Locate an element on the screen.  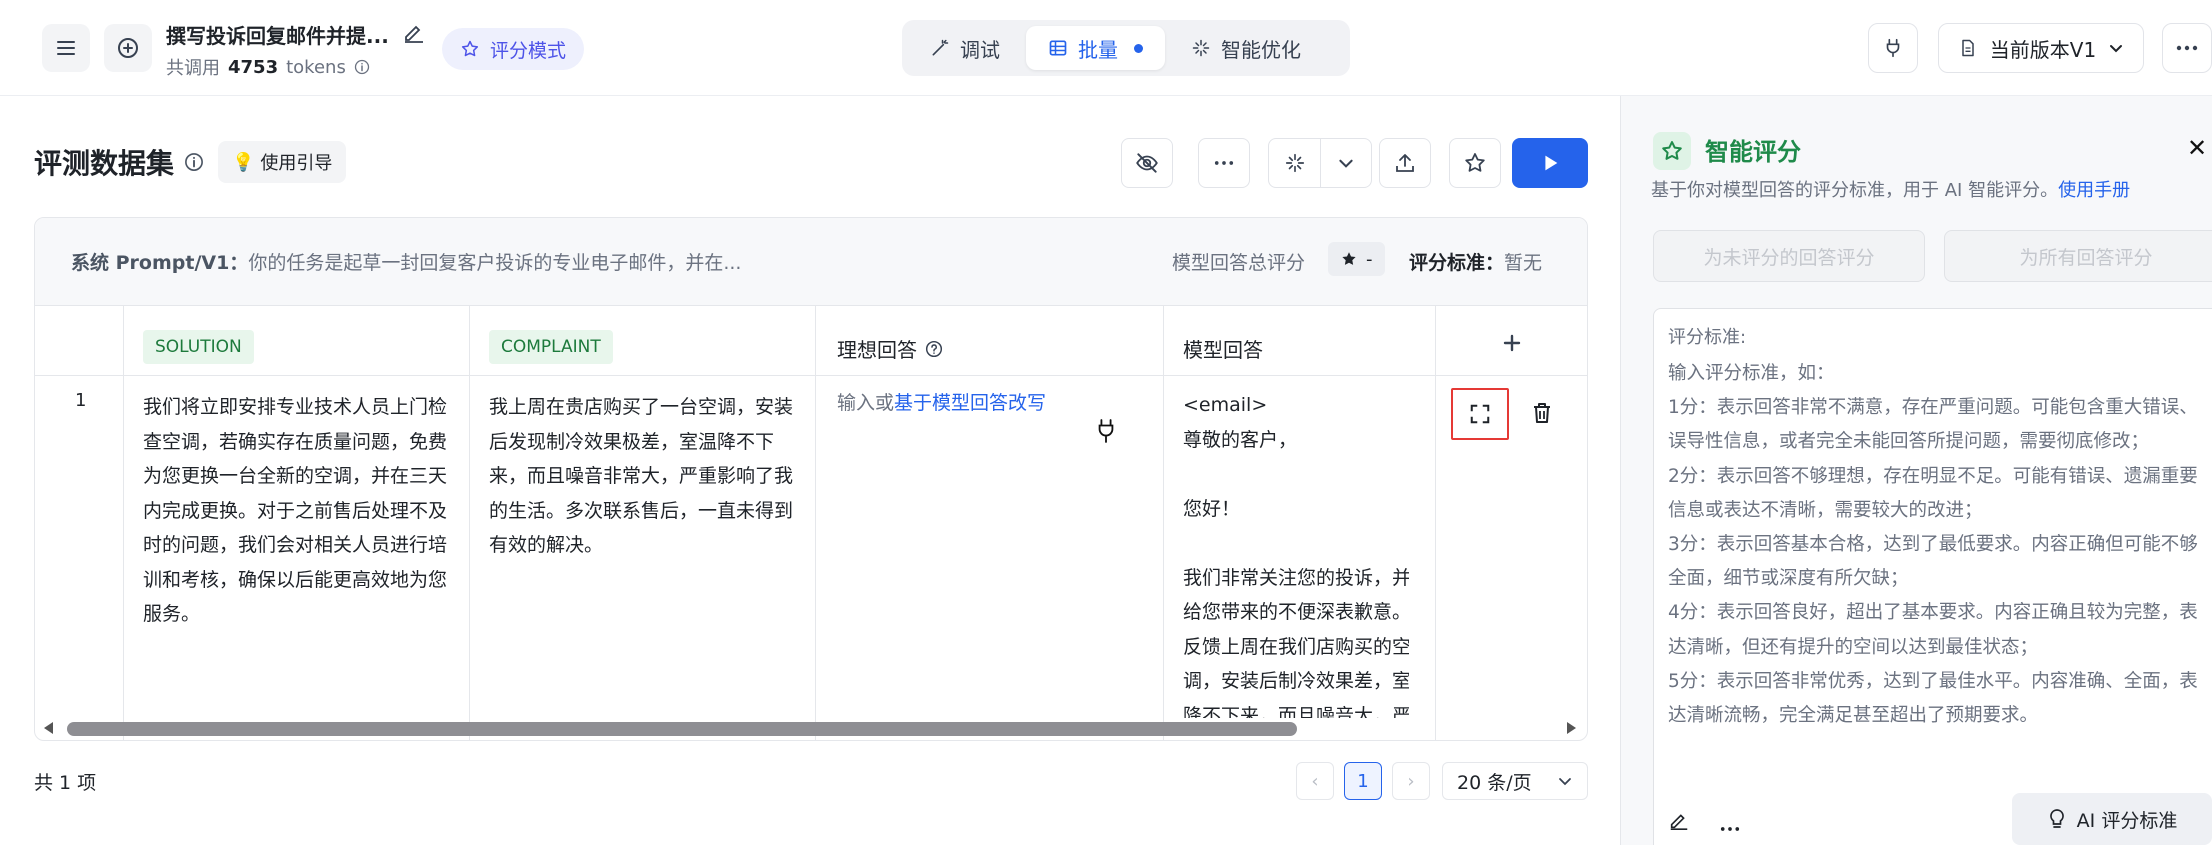
cell-ideal: 输入或基于模型回答改写 is located at coordinates (941, 401).